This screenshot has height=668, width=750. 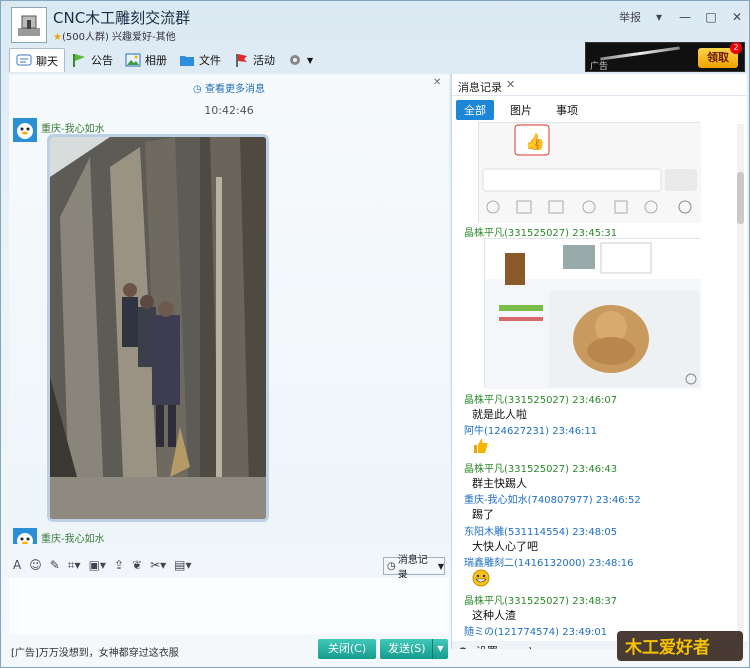 I want to click on more-apps-button: ▼, so click(x=300, y=60).